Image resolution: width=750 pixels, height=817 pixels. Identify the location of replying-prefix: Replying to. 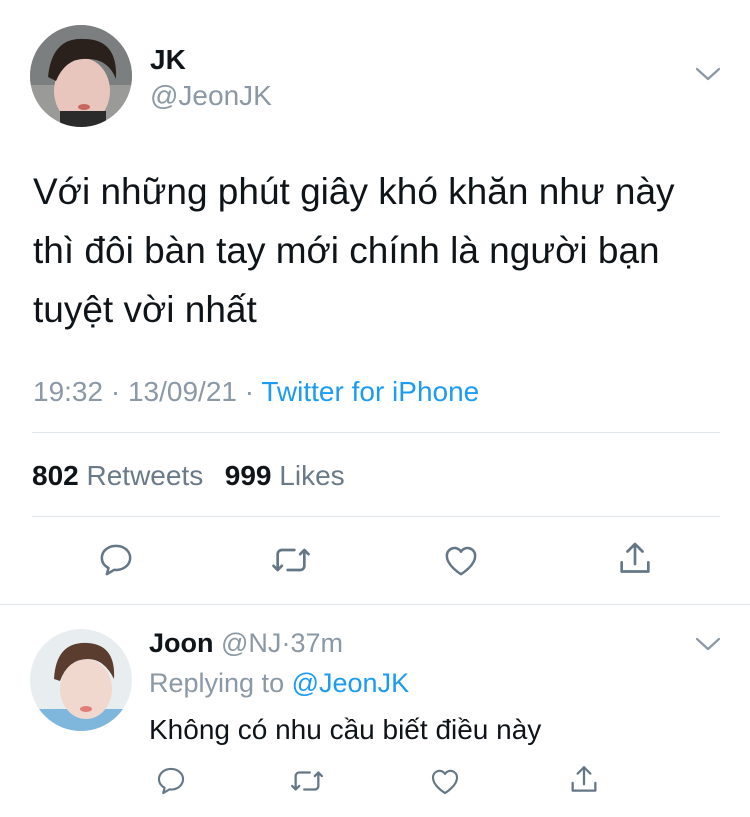
(217, 683).